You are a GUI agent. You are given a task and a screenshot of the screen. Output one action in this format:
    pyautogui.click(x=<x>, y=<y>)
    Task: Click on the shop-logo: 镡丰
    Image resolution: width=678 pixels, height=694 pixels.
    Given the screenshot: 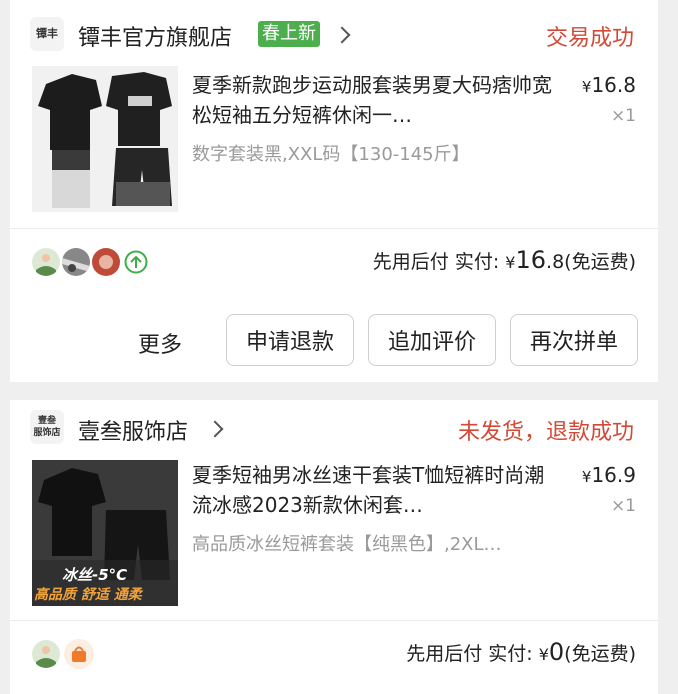 What is the action you would take?
    pyautogui.click(x=47, y=34)
    